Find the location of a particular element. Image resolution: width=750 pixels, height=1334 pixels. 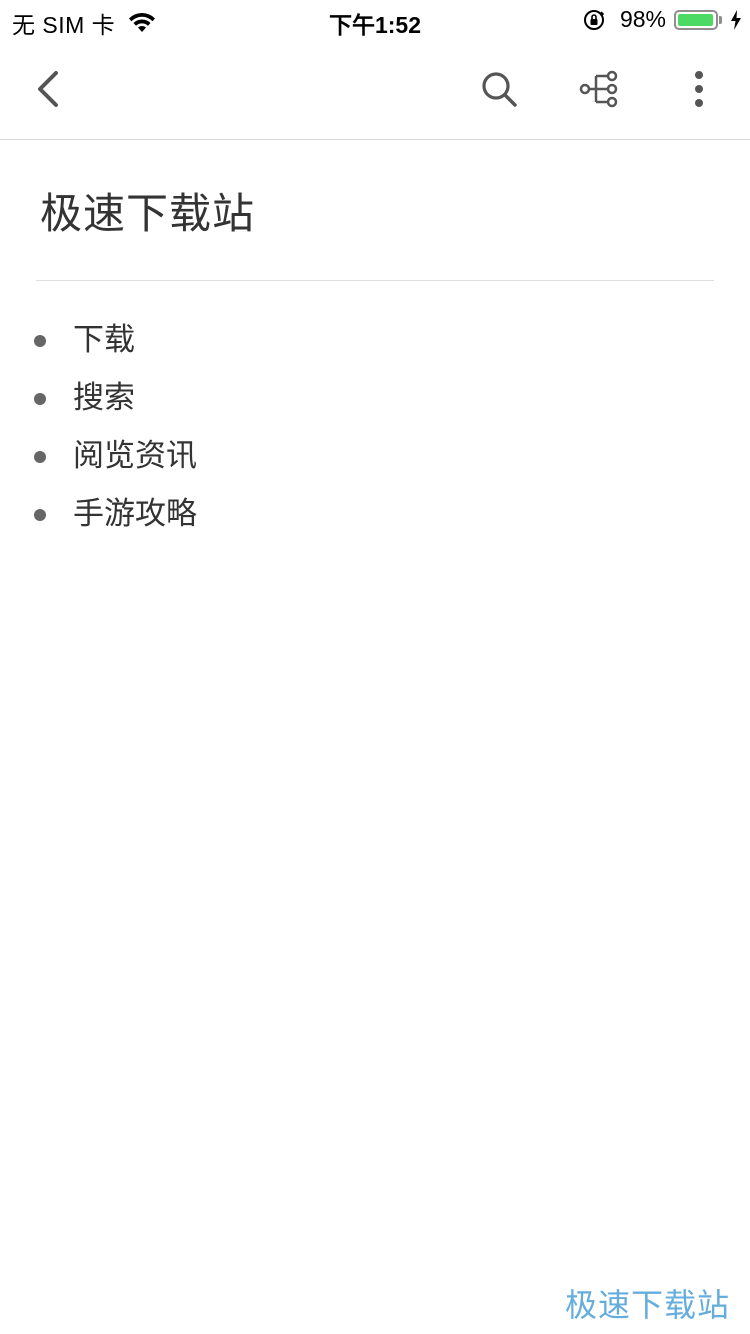

back-chevron-icon is located at coordinates (48, 89).